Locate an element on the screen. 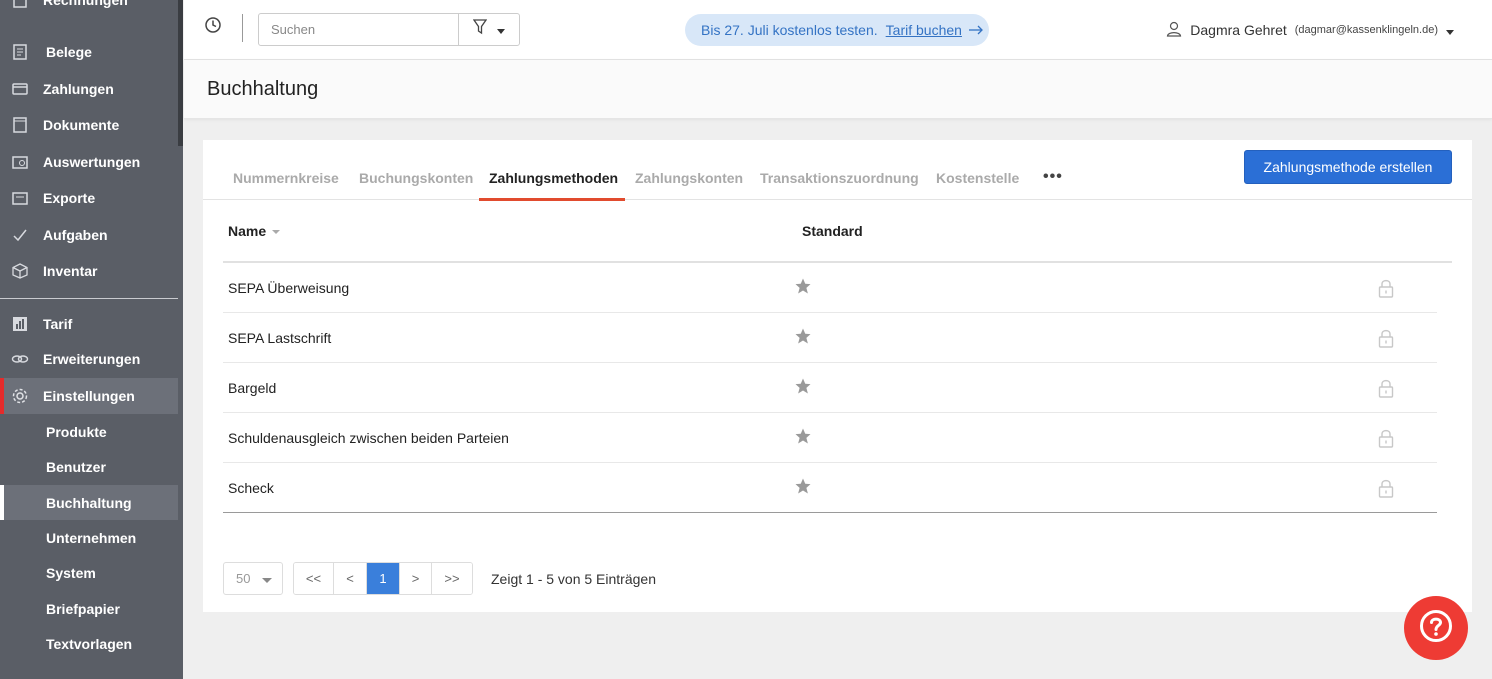  sidebar-item-label: Einstellungen is located at coordinates (89, 396).